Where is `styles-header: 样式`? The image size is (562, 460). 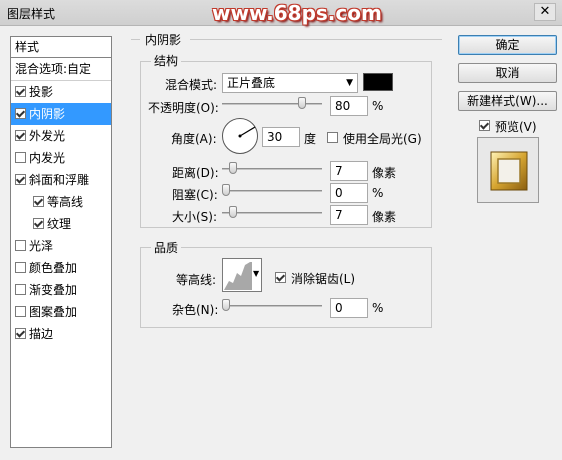
styles-header: 样式 is located at coordinates (61, 47).